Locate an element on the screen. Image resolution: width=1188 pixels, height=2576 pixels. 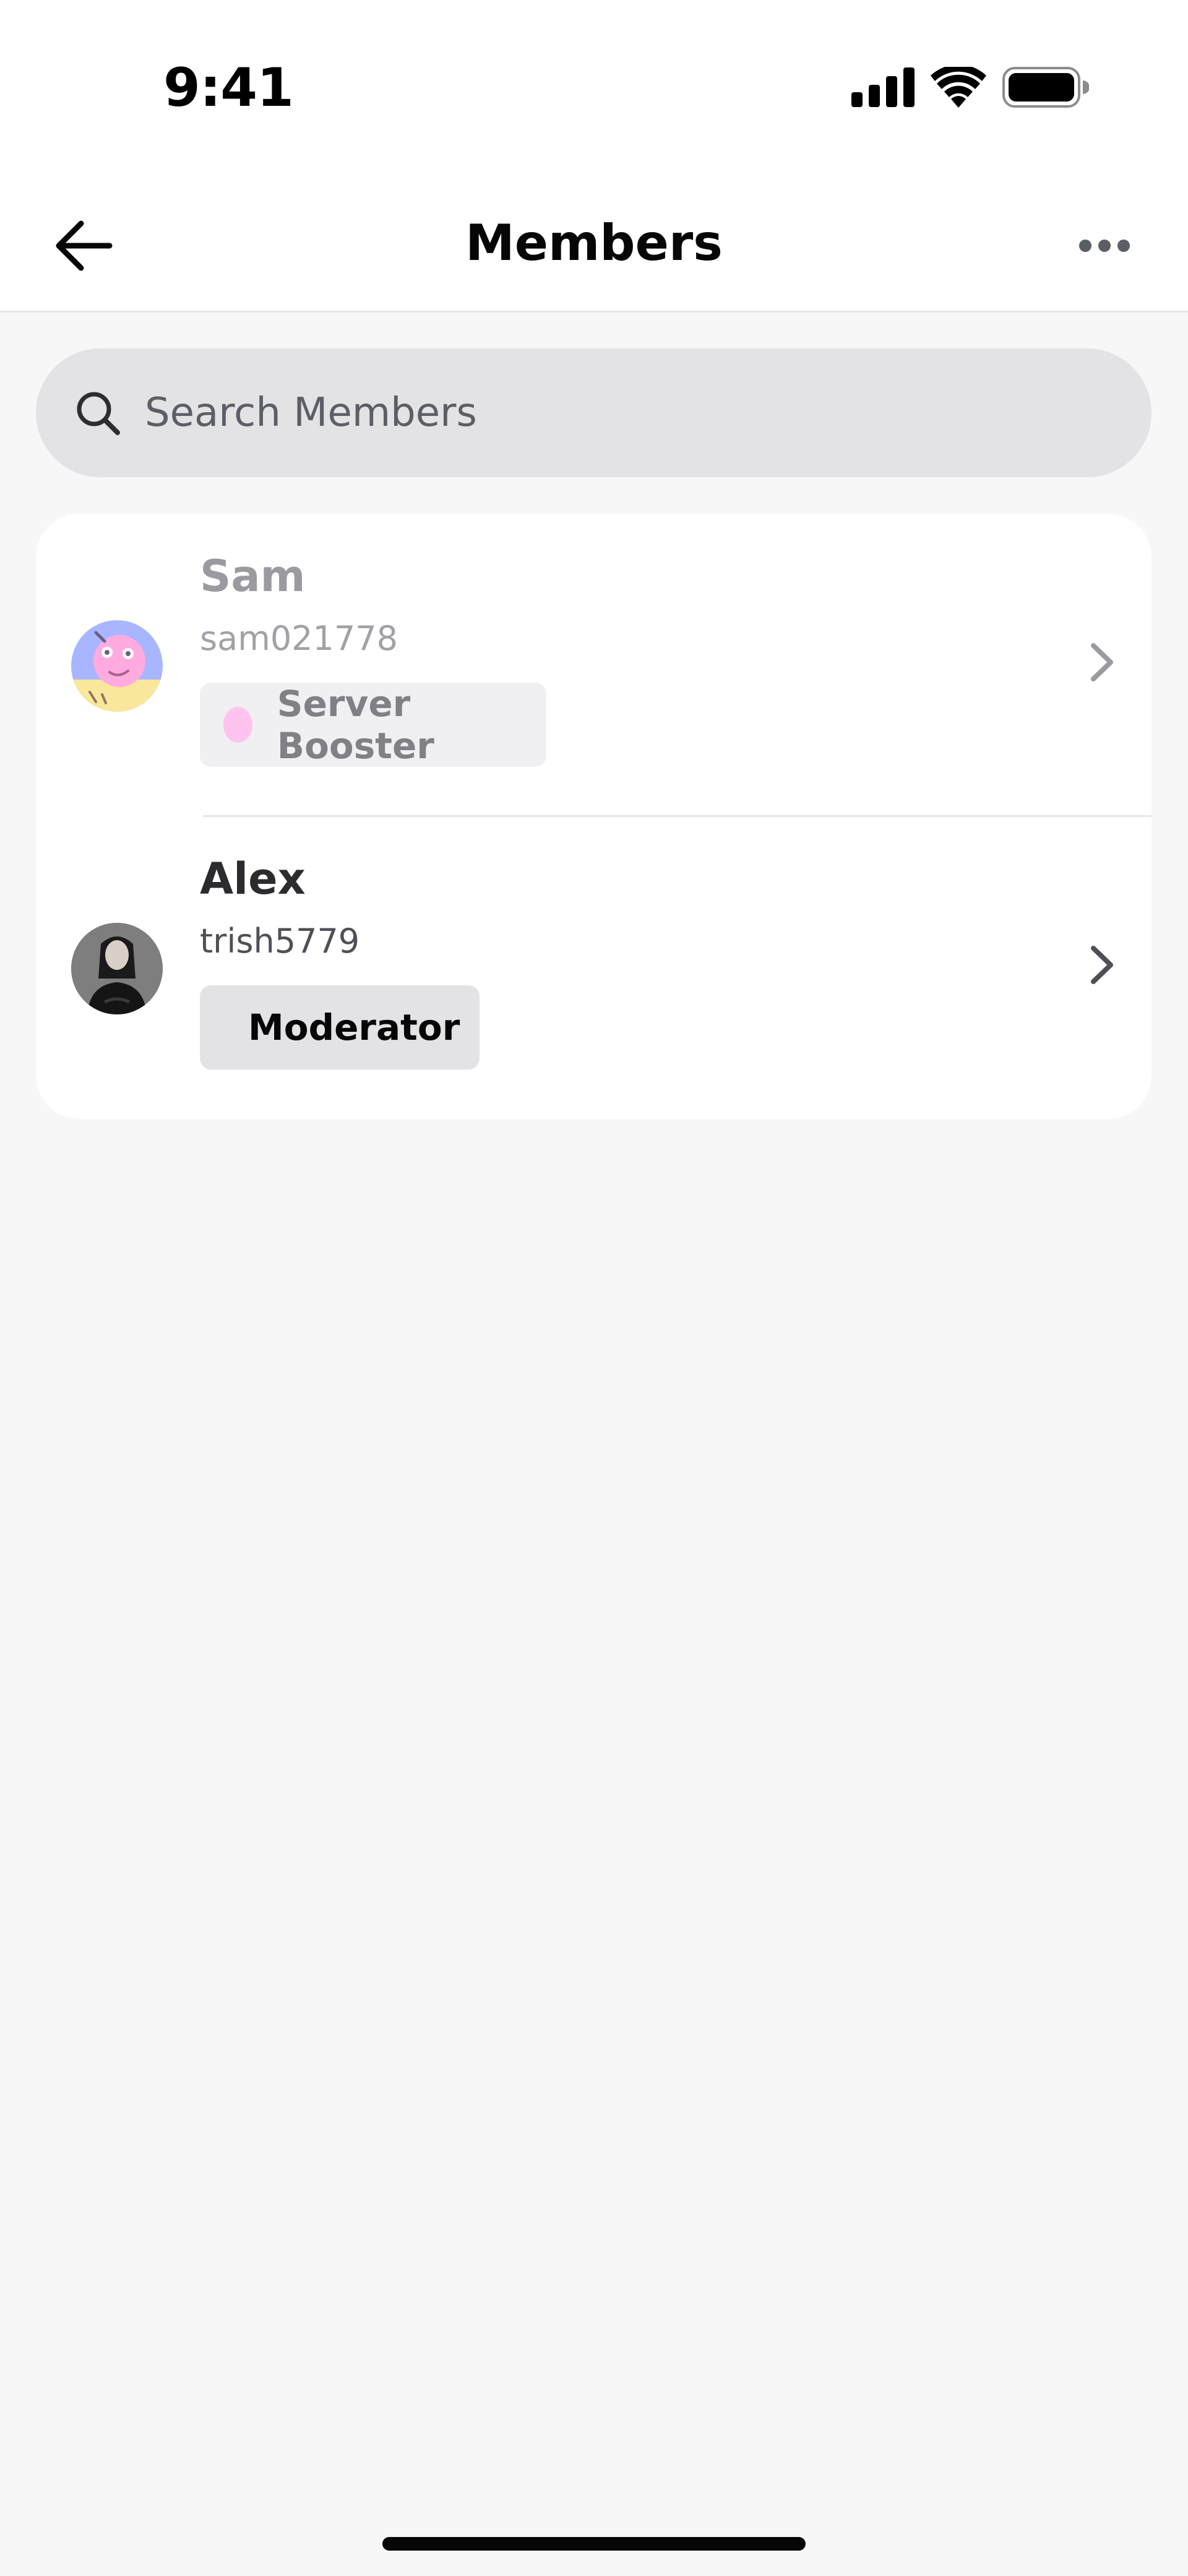
member-username: sam021778 is located at coordinates (299, 638).